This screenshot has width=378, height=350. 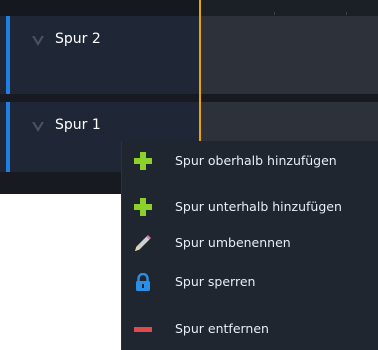 What do you see at coordinates (100, 55) in the screenshot?
I see `track-header: Spur 2` at bounding box center [100, 55].